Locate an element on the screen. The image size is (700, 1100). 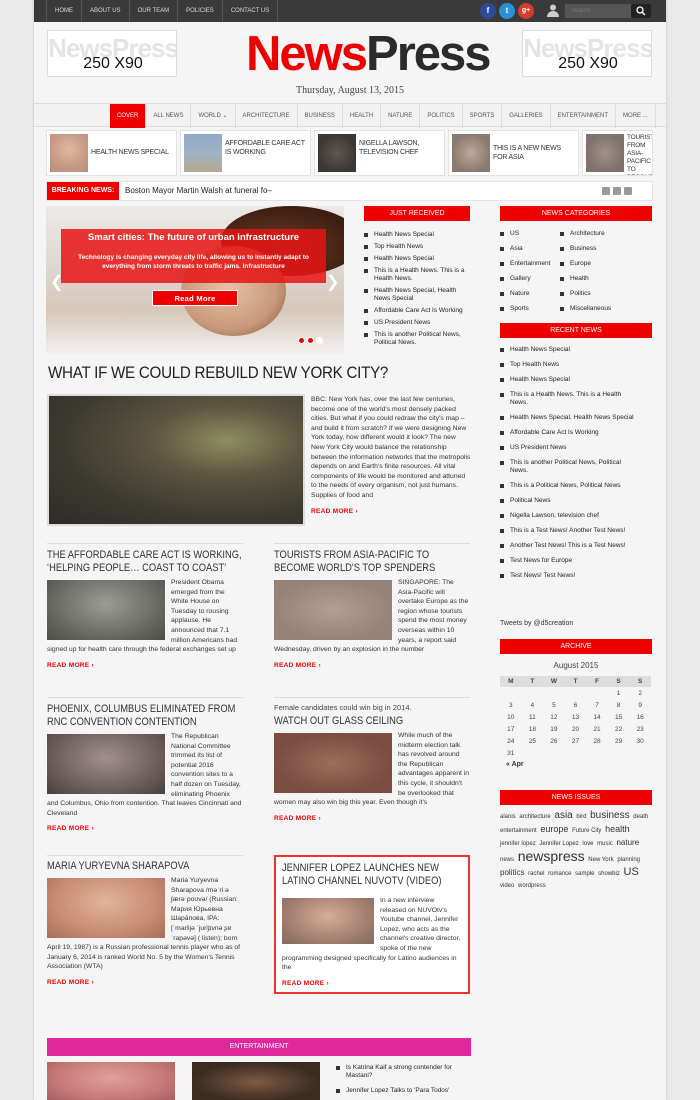
category-link: Sports is located at coordinates (530, 309).